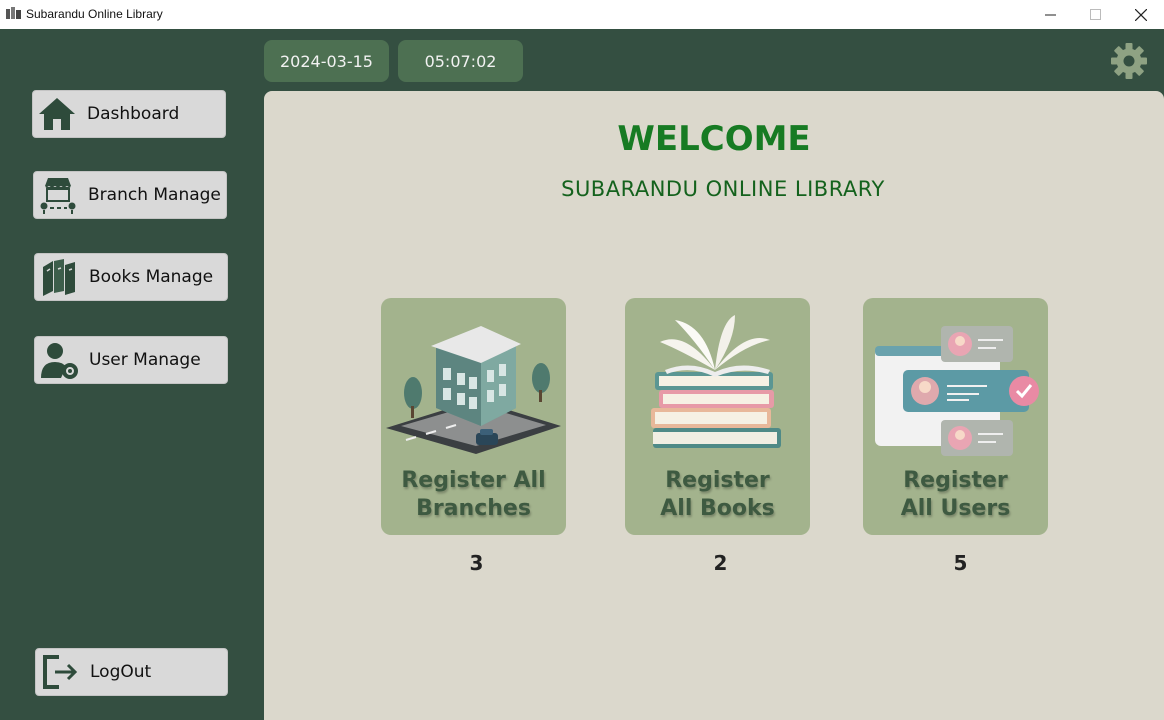  Describe the element at coordinates (59, 360) in the screenshot. I see `user-settings-icon` at that location.